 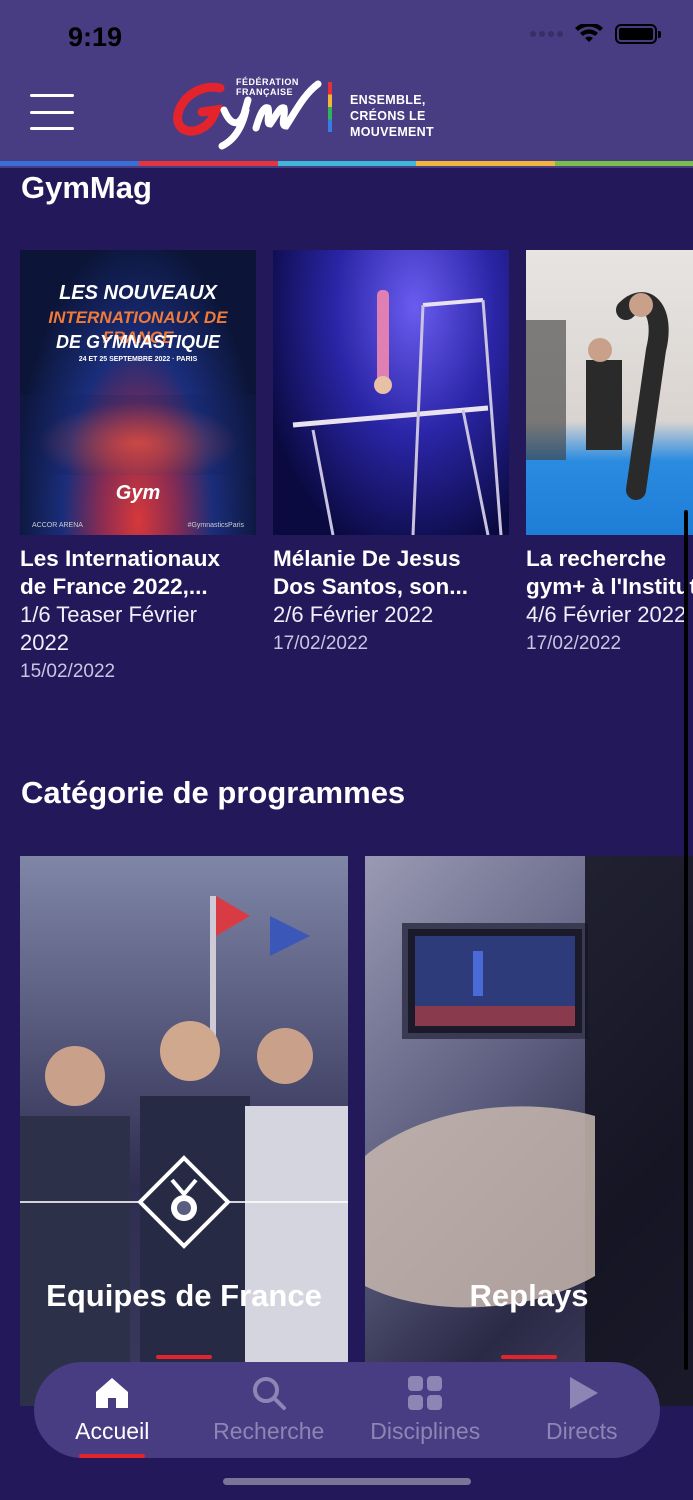 What do you see at coordinates (606, 614) in the screenshot?
I see `card-subtitle: 4/6 Février 2022` at bounding box center [606, 614].